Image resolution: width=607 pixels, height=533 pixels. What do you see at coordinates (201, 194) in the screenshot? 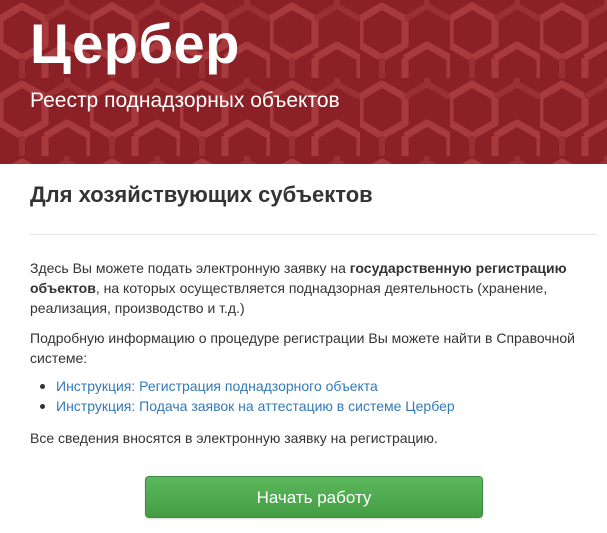
I see `section-heading: Для хозяйствующих субъектов` at bounding box center [201, 194].